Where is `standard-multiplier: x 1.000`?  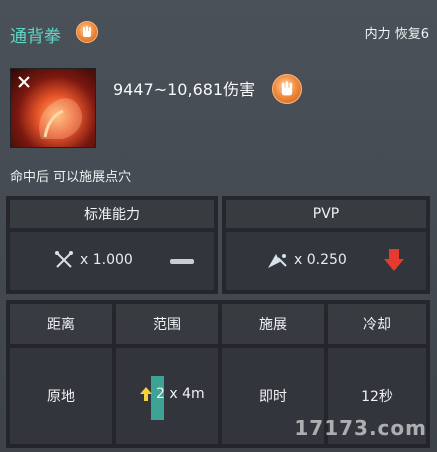
standard-multiplier: x 1.000 is located at coordinates (106, 260).